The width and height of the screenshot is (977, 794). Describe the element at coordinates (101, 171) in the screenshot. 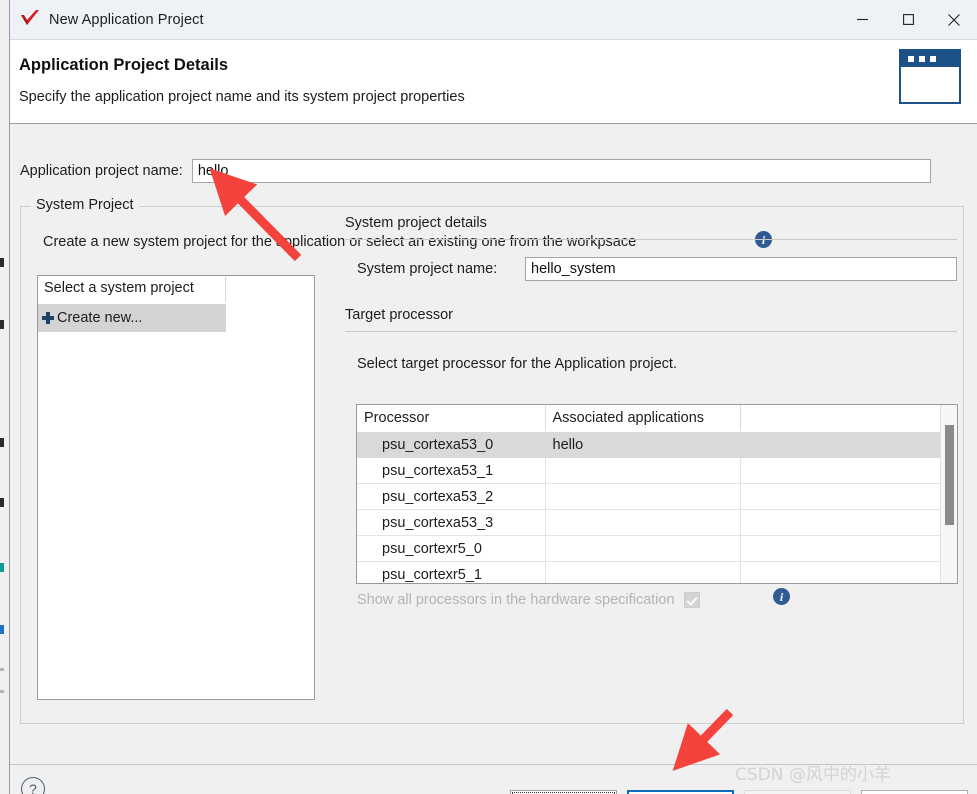

I see `application-name-label: Application project name:` at that location.